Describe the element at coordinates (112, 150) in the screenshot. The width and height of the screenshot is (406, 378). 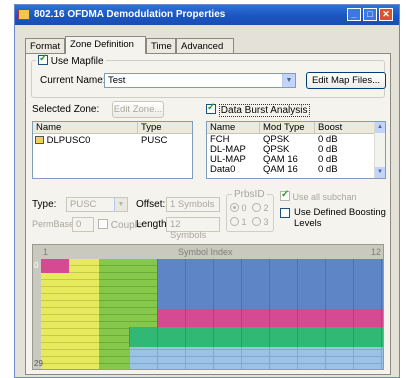
I see `zone-list: Name Type DLPUSC0 PUSC` at that location.